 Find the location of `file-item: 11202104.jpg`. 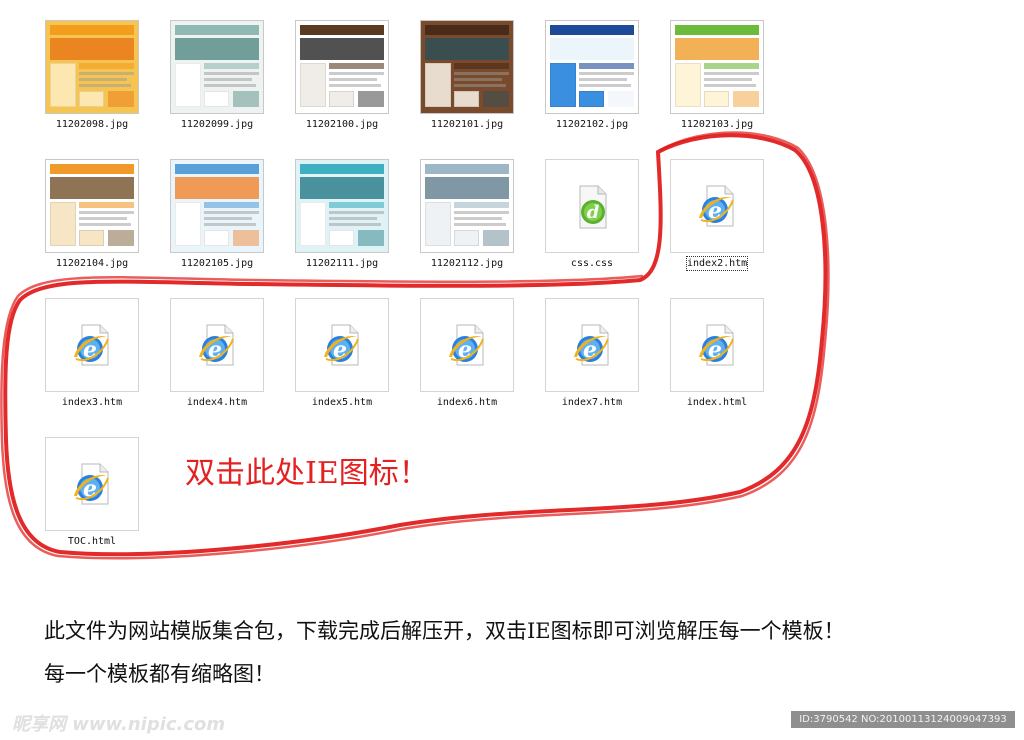

file-item: 11202104.jpg is located at coordinates (92, 214).